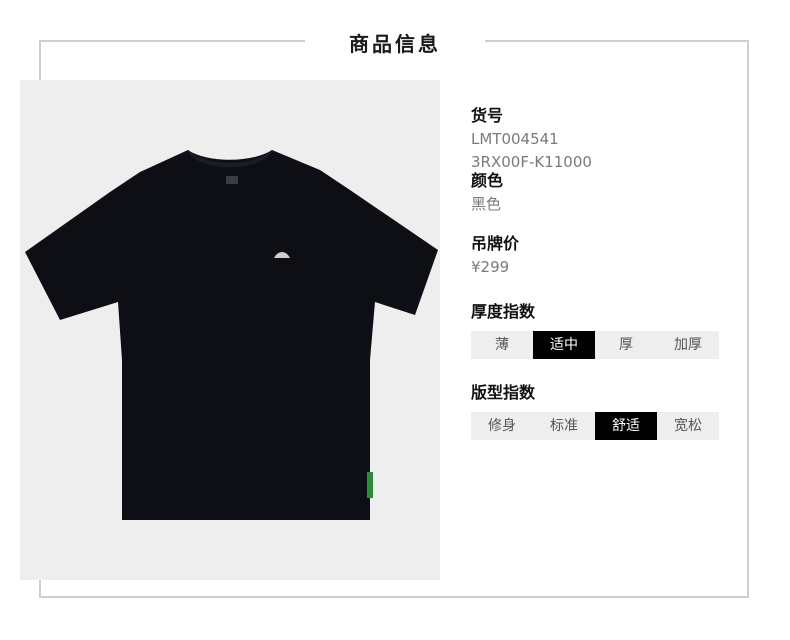  Describe the element at coordinates (688, 345) in the screenshot. I see `thickness-option: 加厚` at that location.